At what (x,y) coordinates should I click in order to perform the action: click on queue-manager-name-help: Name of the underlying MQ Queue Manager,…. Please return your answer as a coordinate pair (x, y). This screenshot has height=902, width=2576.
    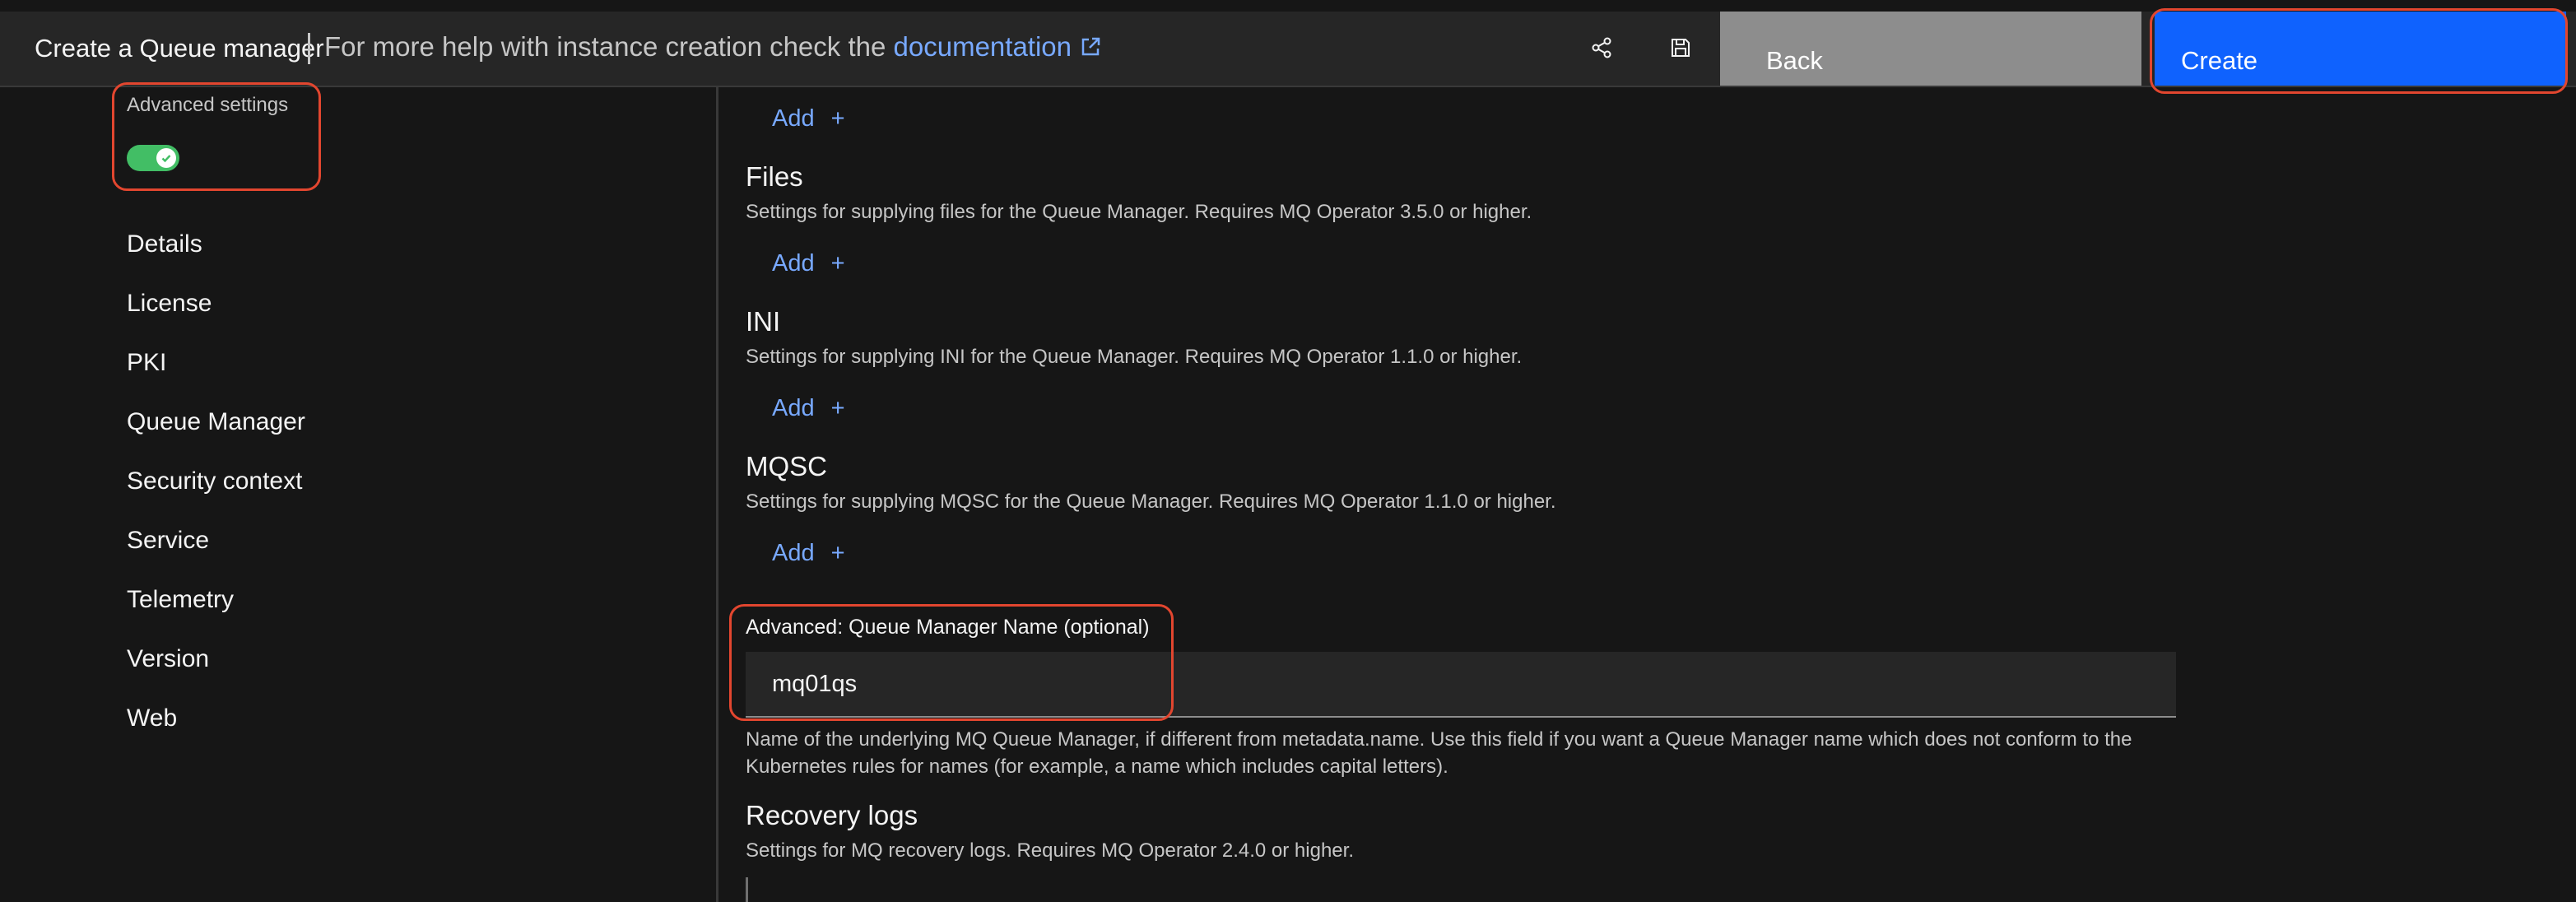
    Looking at the image, I should click on (1439, 753).